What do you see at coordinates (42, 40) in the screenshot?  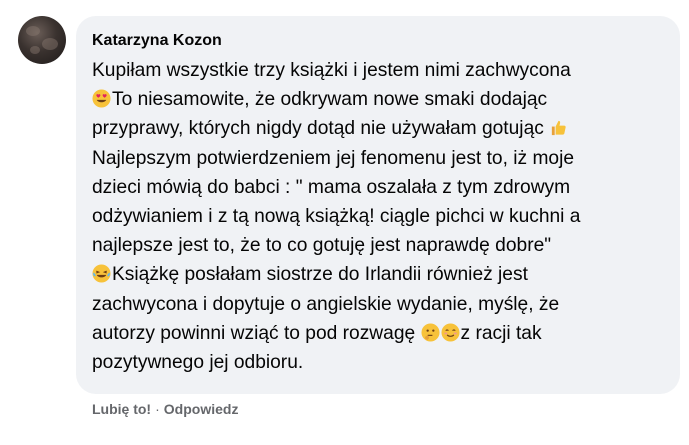 I see `avatar` at bounding box center [42, 40].